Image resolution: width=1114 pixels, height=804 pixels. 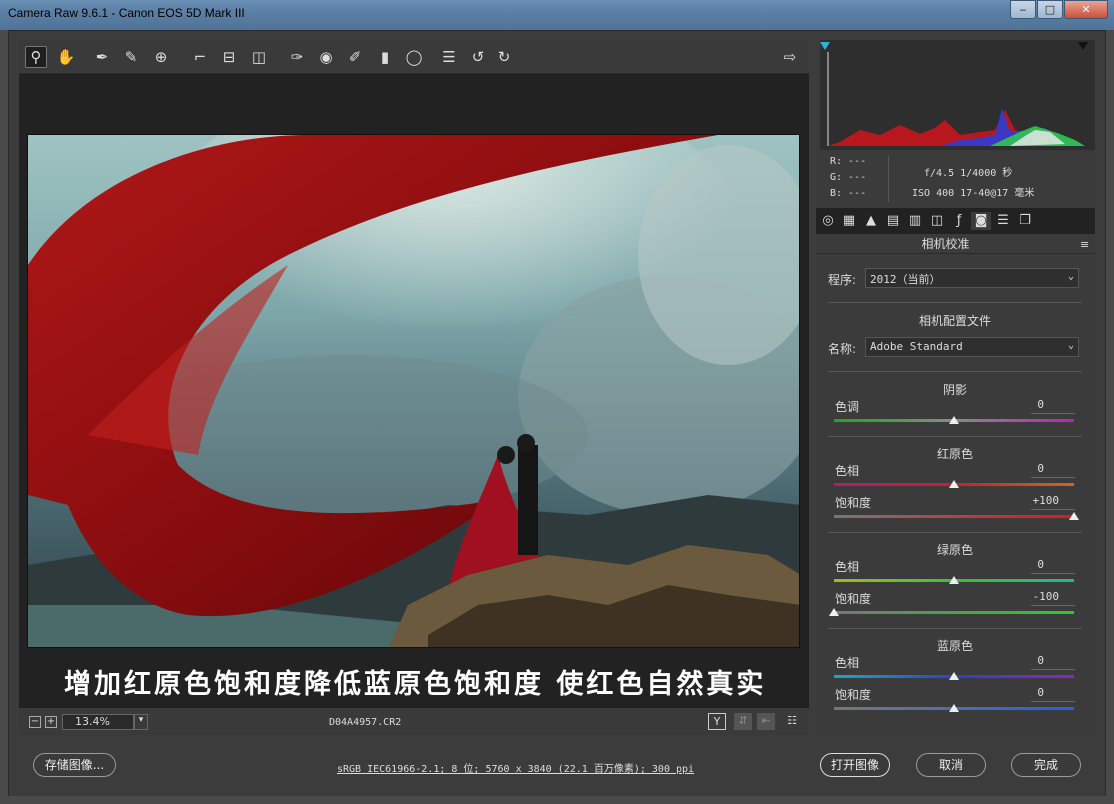 What do you see at coordinates (954, 516) in the screenshot?
I see `red-saturation-slider` at bounding box center [954, 516].